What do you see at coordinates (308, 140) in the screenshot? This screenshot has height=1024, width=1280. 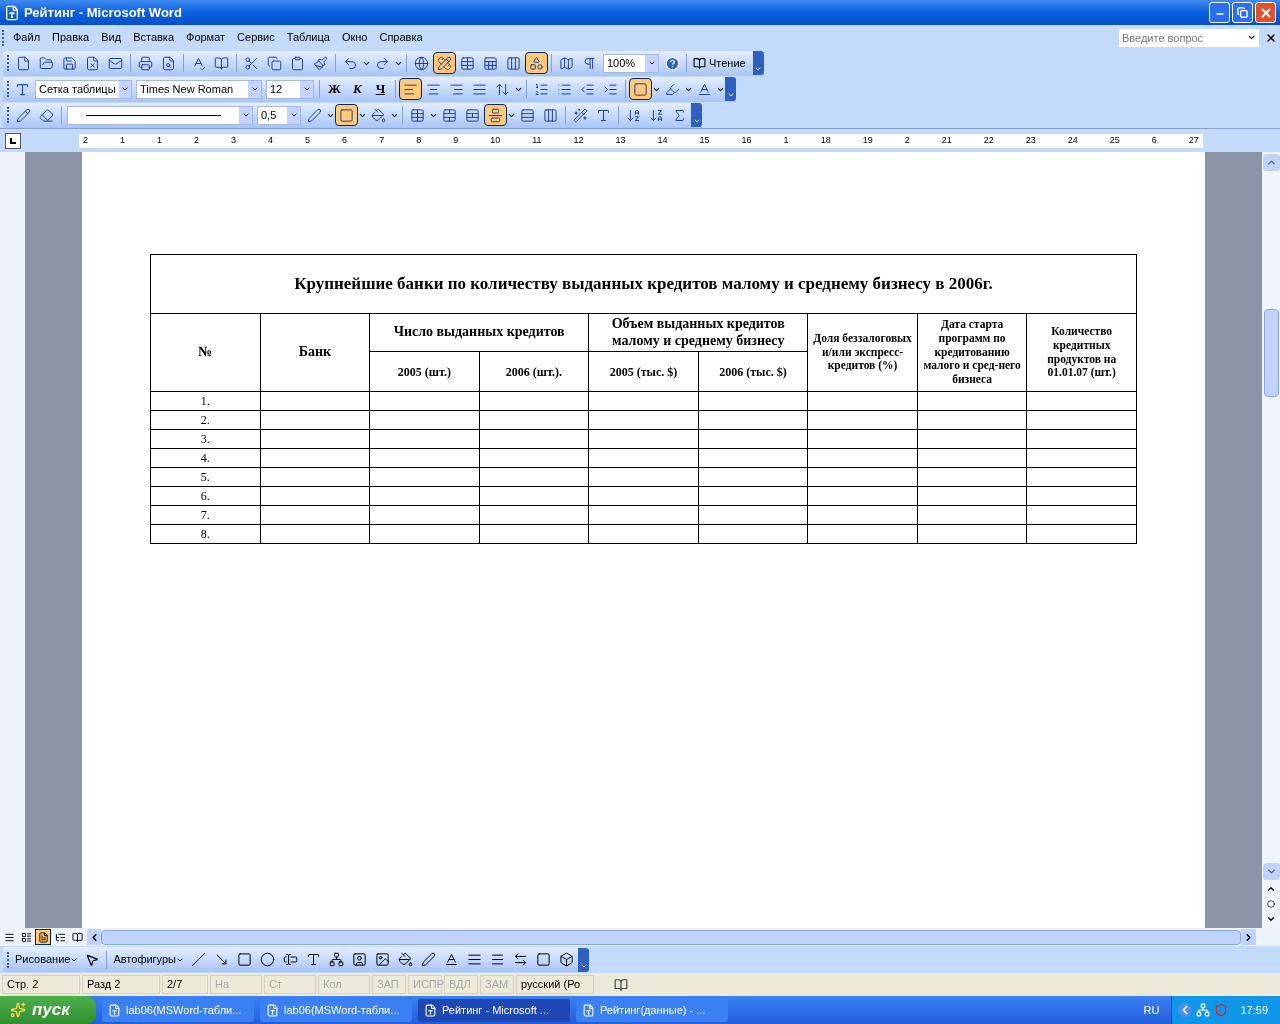 I see `ruler-number: 5` at bounding box center [308, 140].